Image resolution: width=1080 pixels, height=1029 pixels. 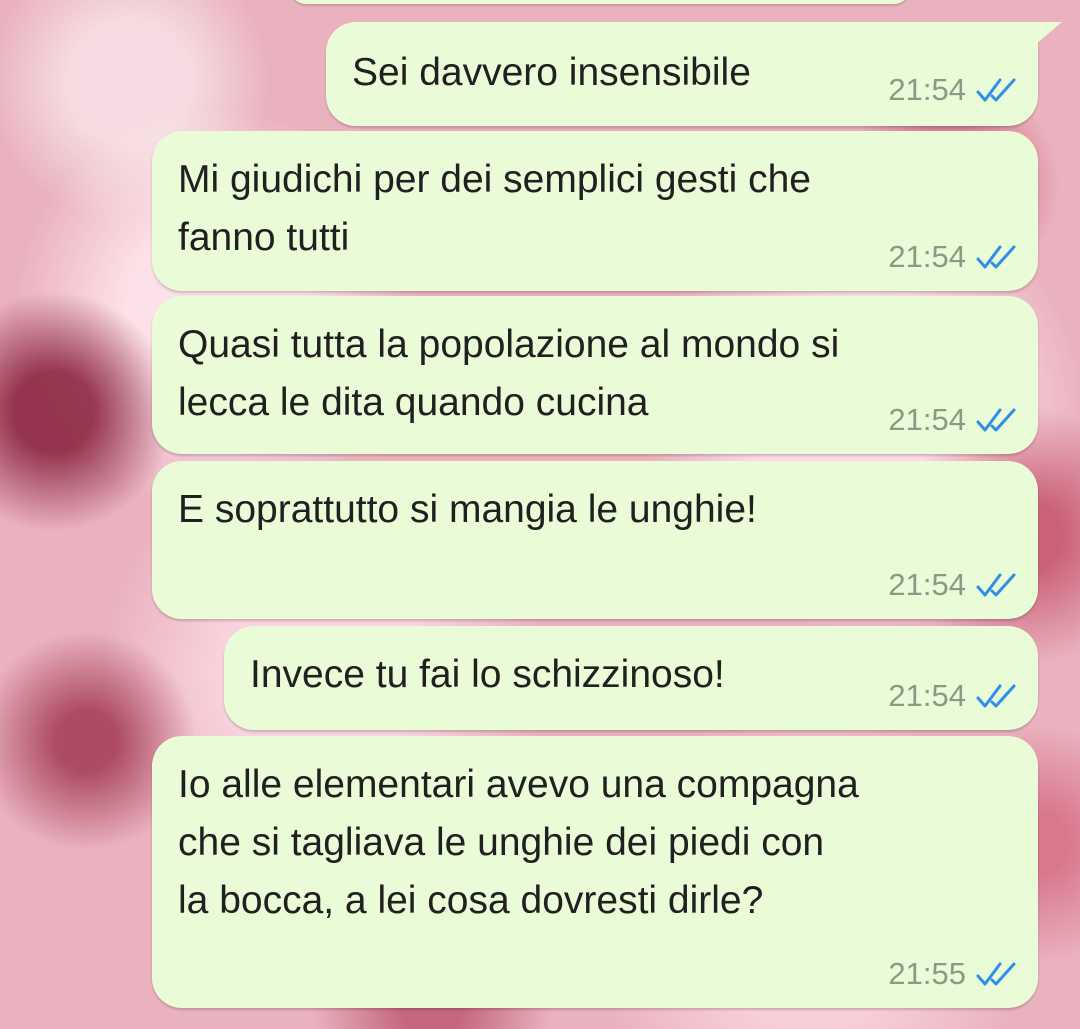 I want to click on message-meta: 21:55, so click(x=953, y=974).